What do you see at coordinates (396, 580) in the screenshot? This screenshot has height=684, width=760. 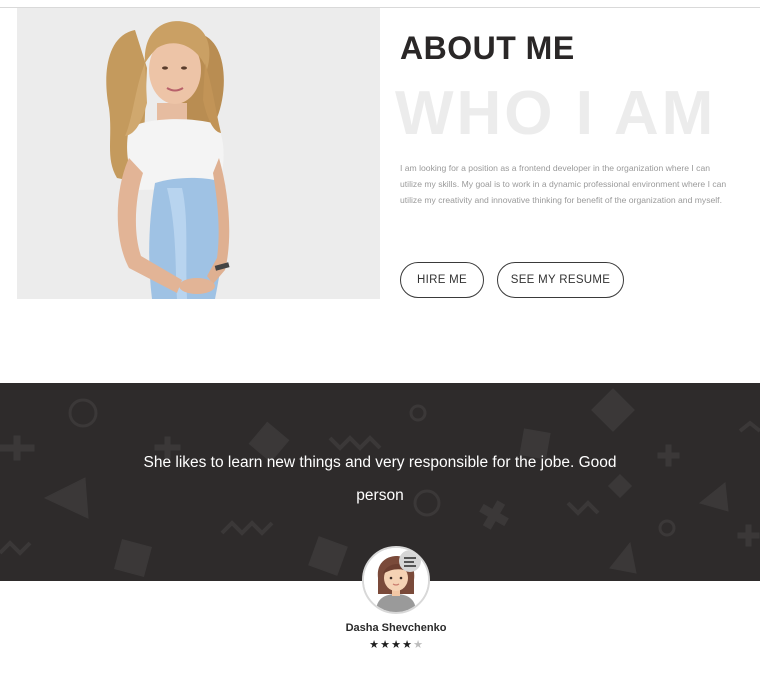 I see `reviewer-avatar` at bounding box center [396, 580].